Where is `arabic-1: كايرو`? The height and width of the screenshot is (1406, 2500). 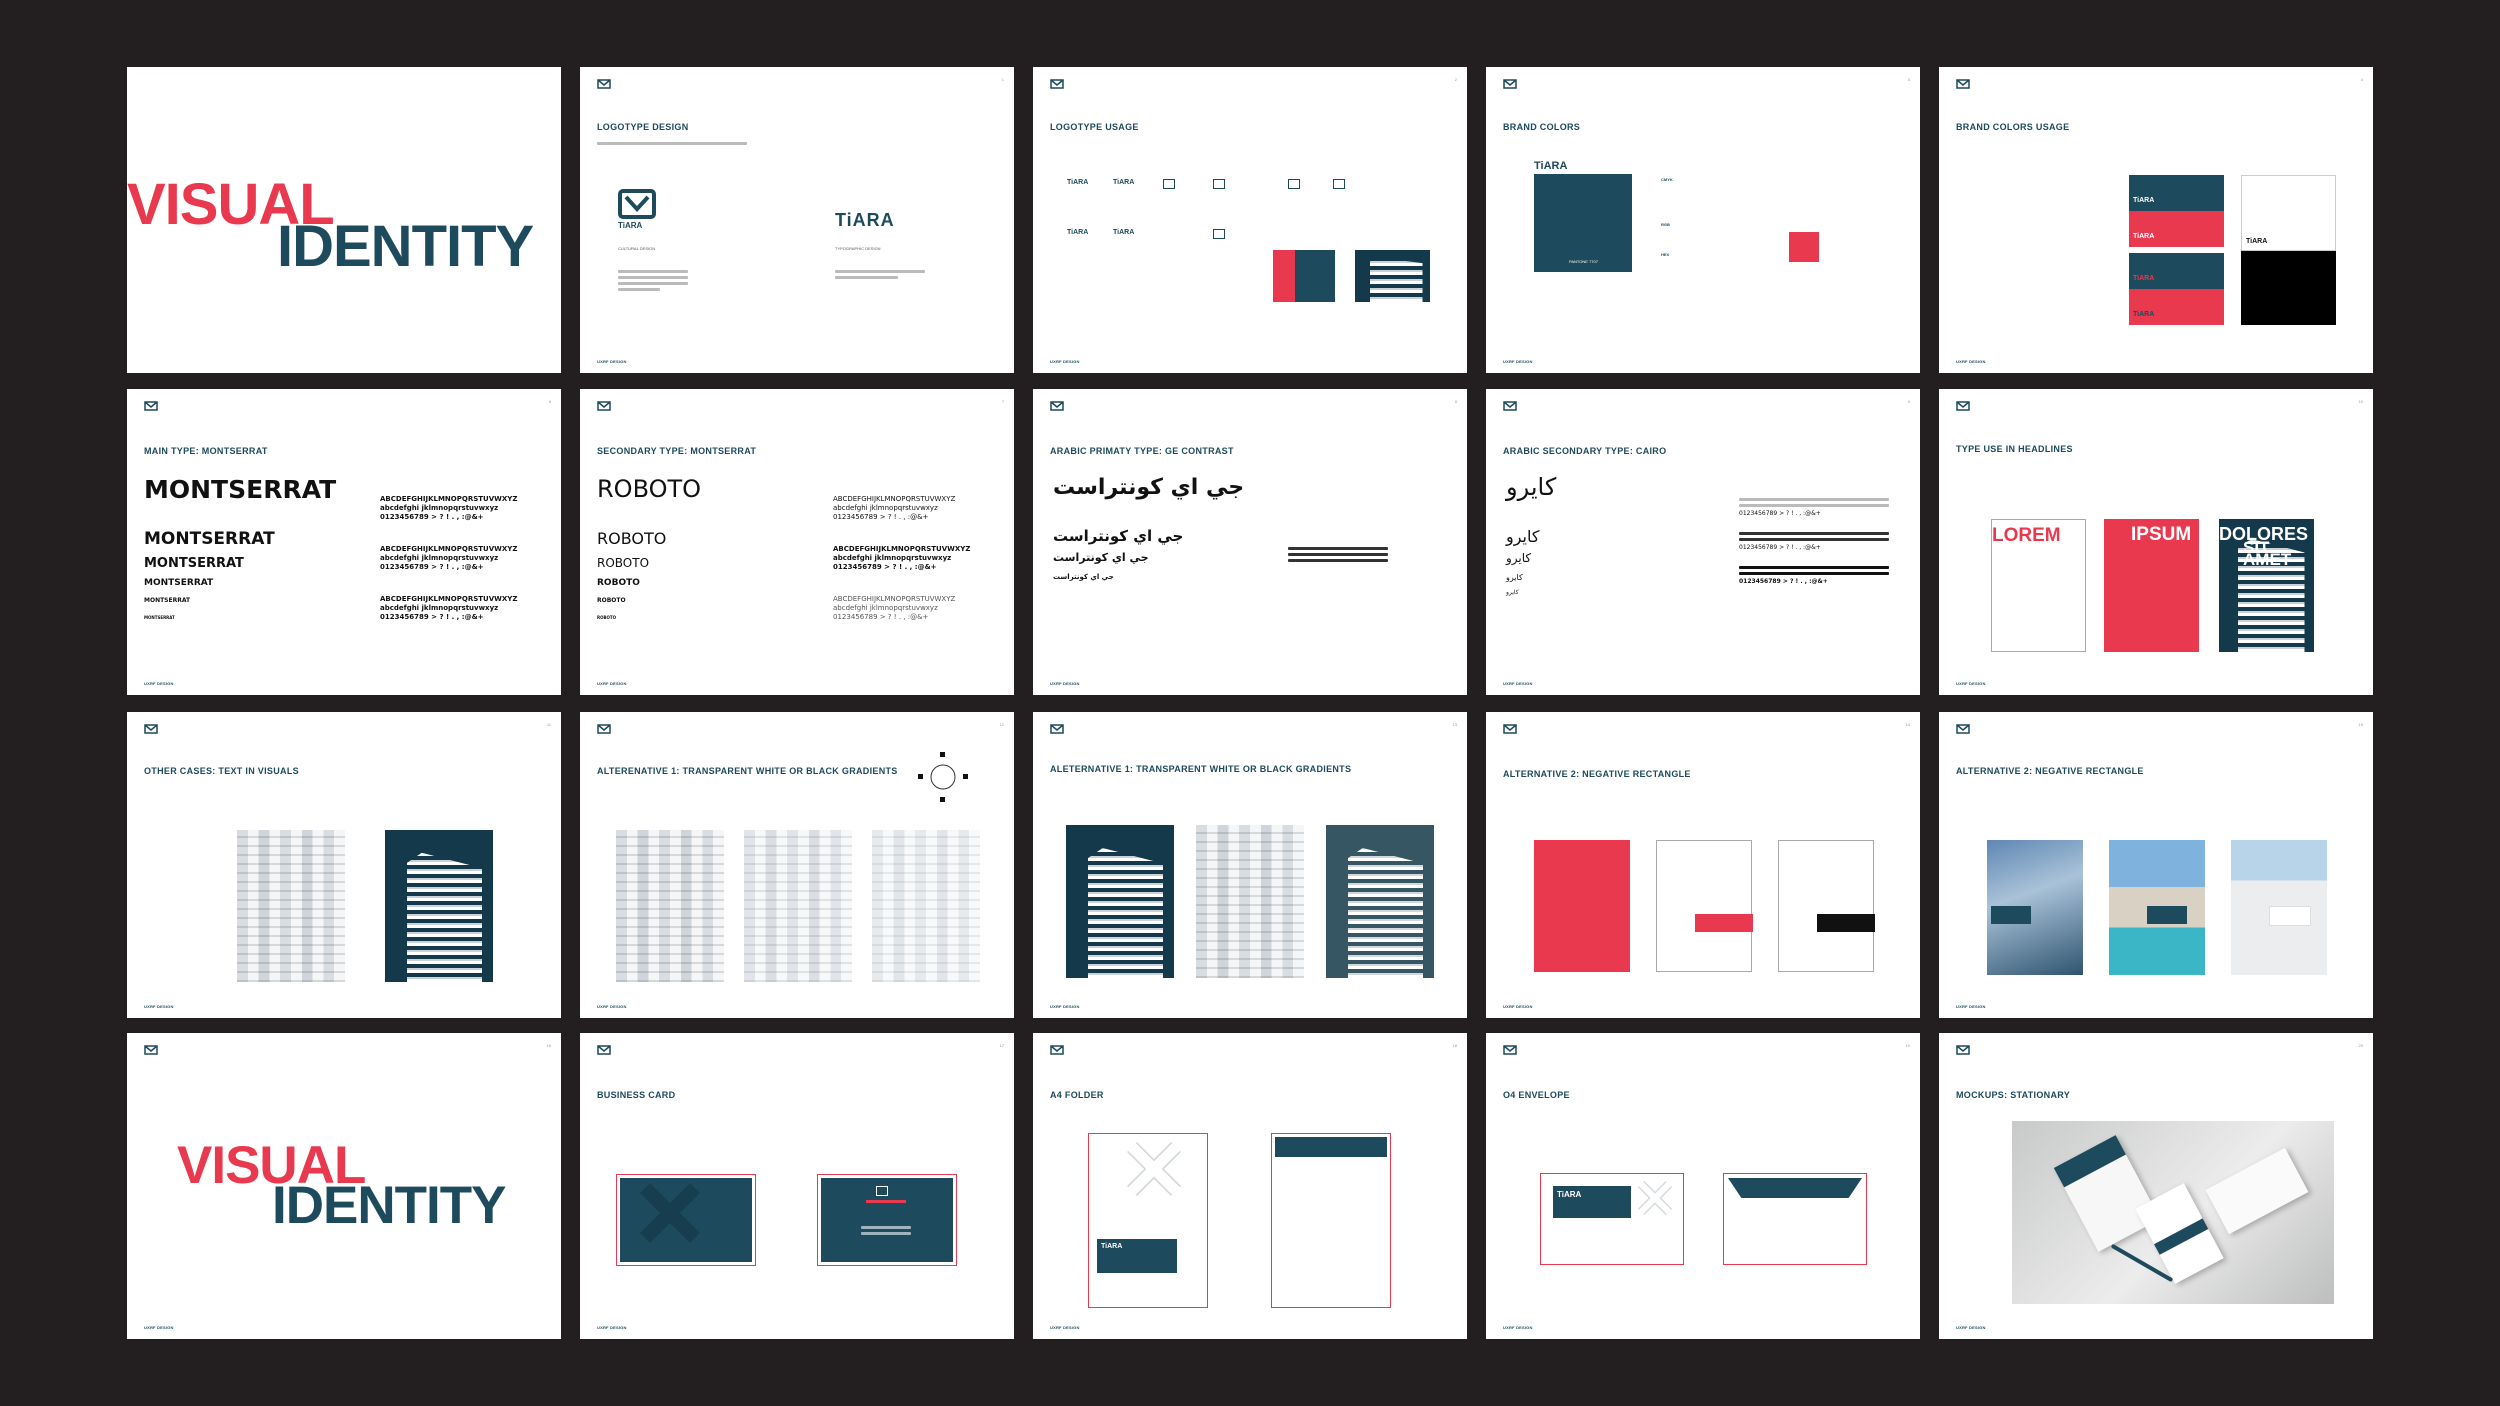 arabic-1: كايرو is located at coordinates (1523, 536).